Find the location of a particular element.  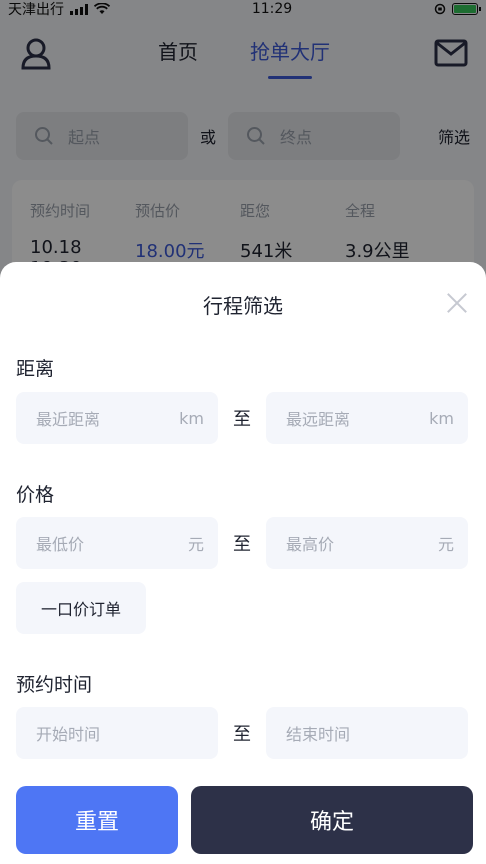

min-distance-placeholder: 最近距离 is located at coordinates (68, 419).